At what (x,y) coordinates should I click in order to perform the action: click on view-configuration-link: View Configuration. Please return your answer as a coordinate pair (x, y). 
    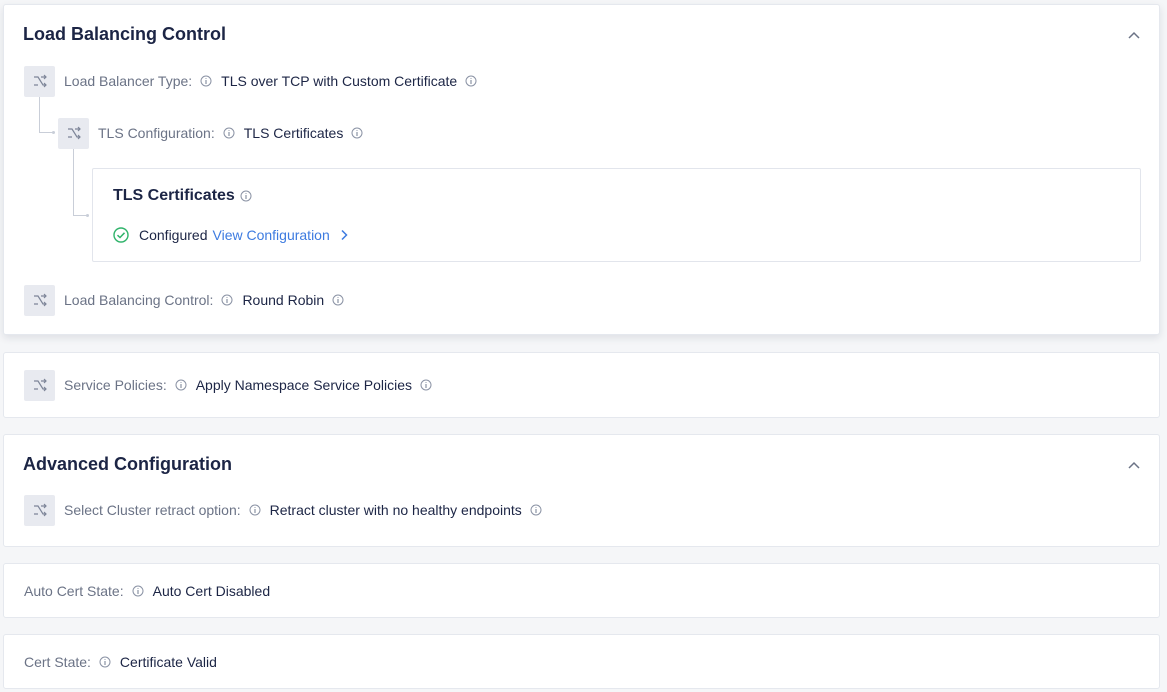
    Looking at the image, I should click on (281, 235).